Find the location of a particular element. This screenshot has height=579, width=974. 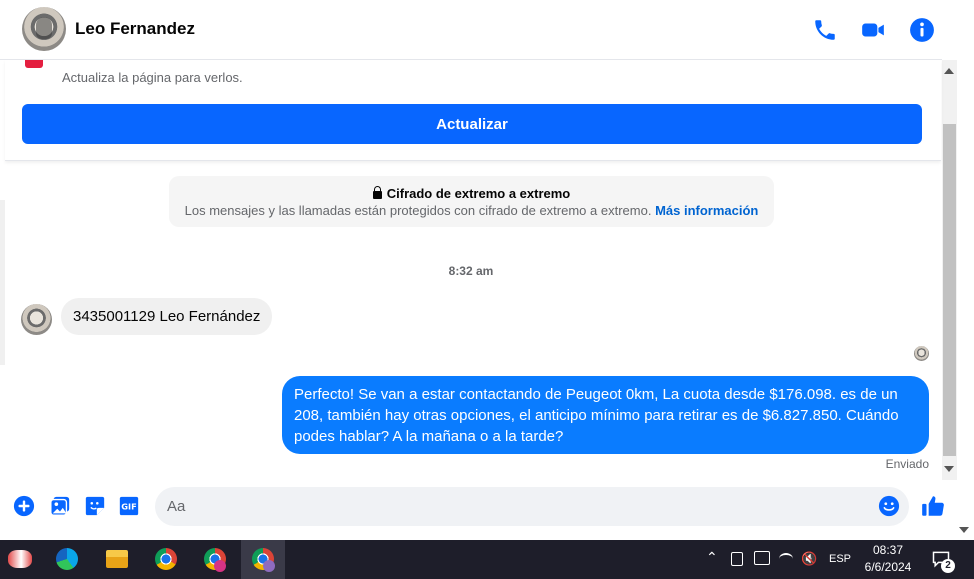

info-icon is located at coordinates (922, 30).